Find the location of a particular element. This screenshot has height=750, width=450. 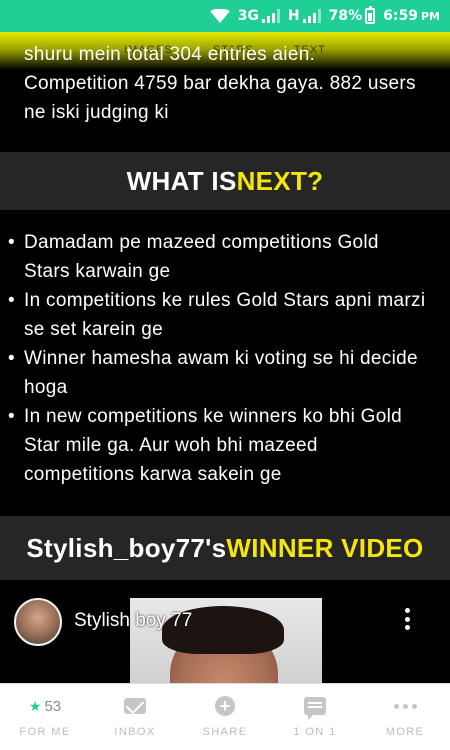

chat-icon is located at coordinates (315, 708).